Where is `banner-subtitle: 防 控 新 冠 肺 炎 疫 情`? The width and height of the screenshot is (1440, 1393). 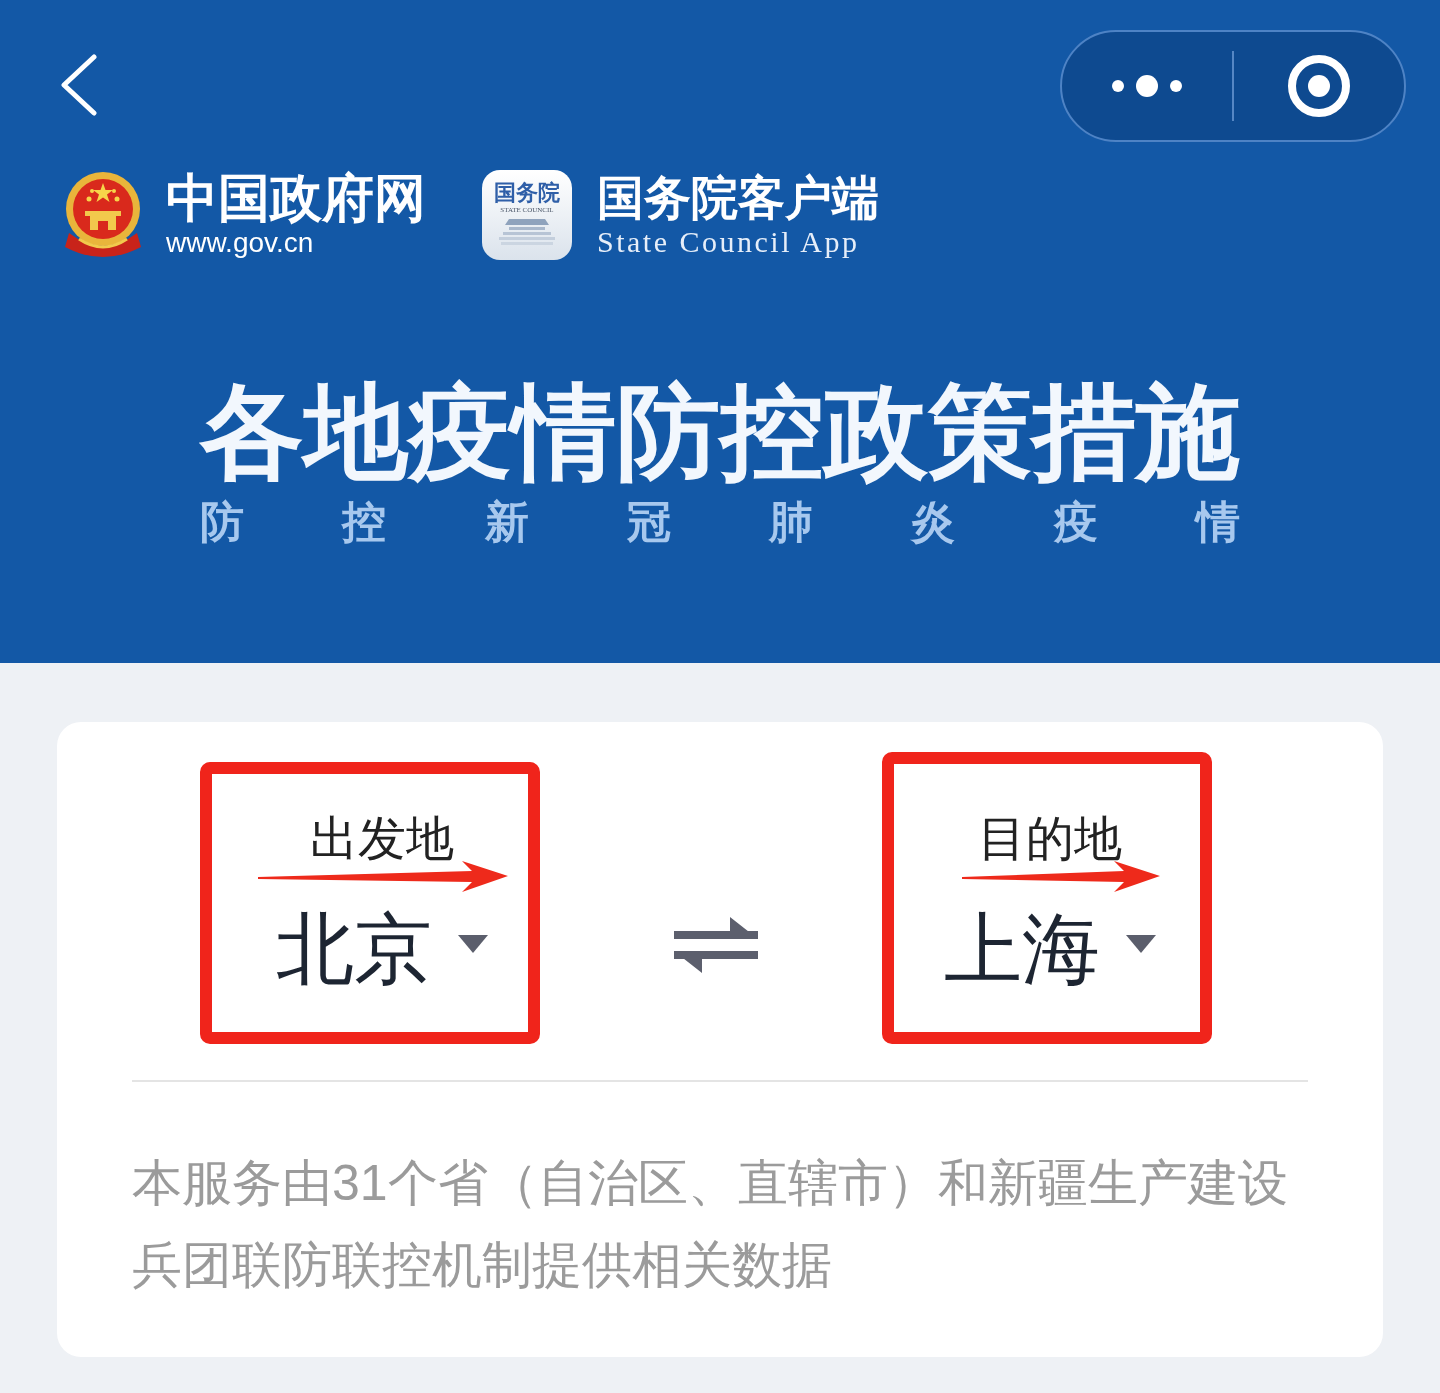
banner-subtitle: 防 控 新 冠 肺 炎 疫 情 is located at coordinates (720, 522).